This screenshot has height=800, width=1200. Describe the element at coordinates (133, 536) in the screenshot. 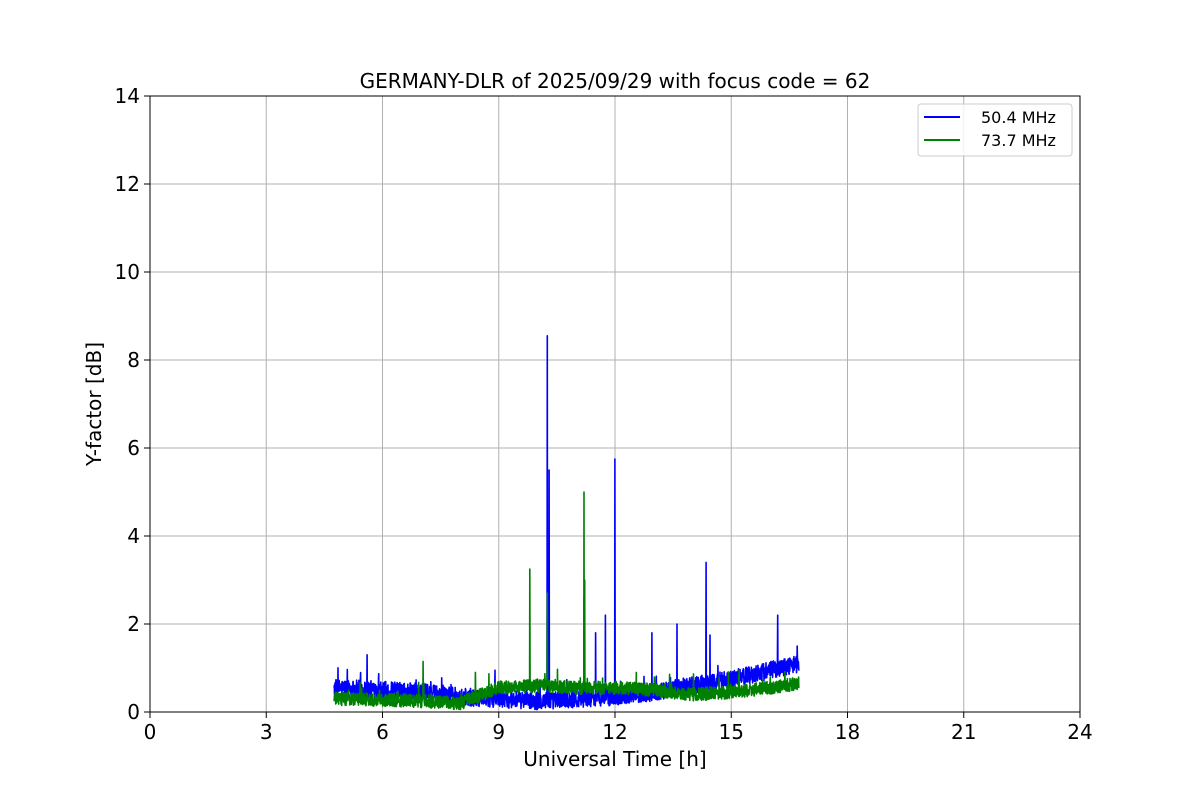

I see `y-tick-label: 4` at that location.